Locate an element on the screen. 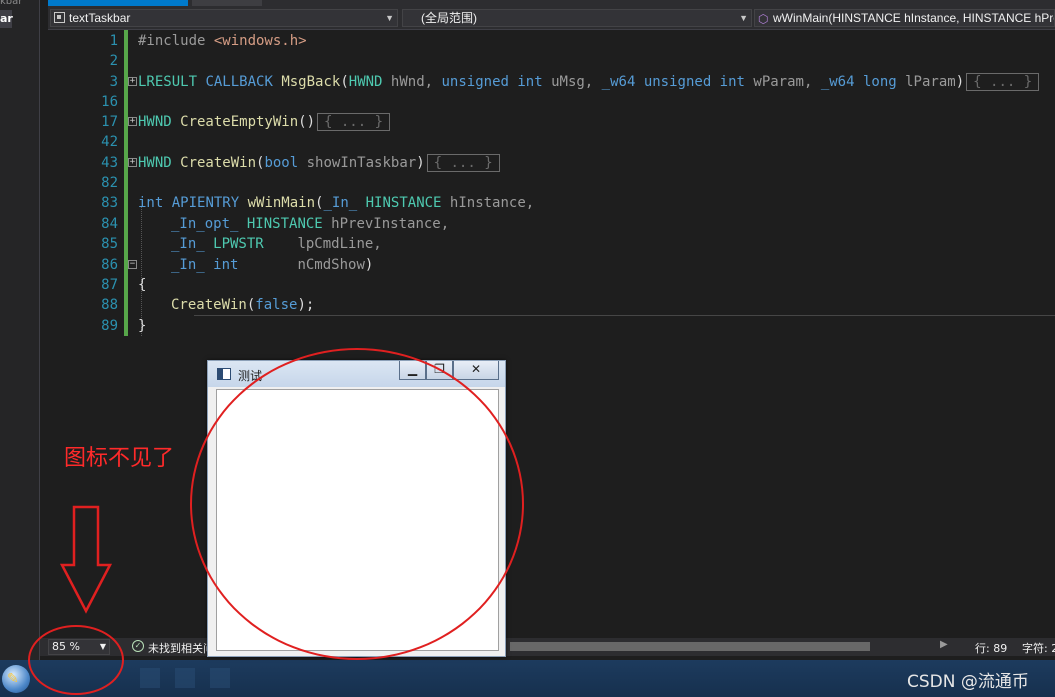 The image size is (1055, 697). change-tracking-bar is located at coordinates (126, 183).